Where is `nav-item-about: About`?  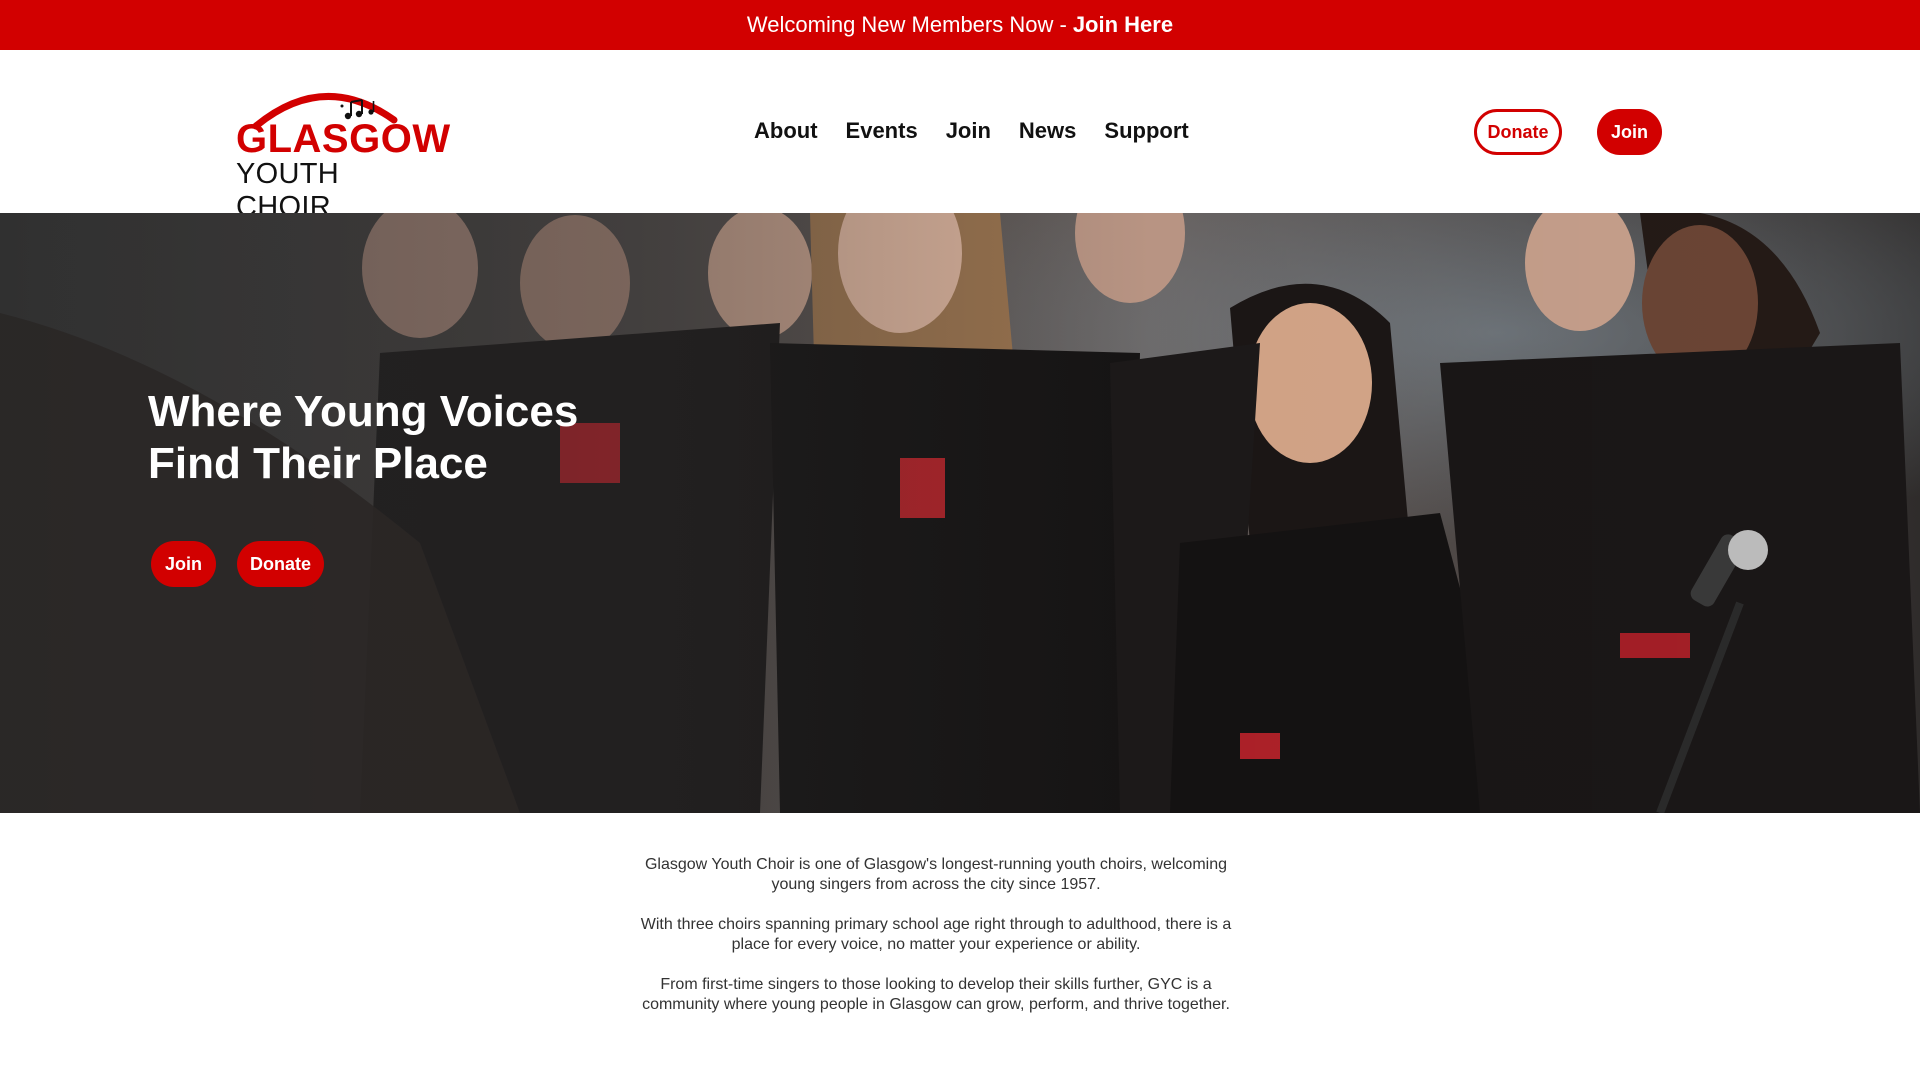 nav-item-about: About is located at coordinates (786, 131).